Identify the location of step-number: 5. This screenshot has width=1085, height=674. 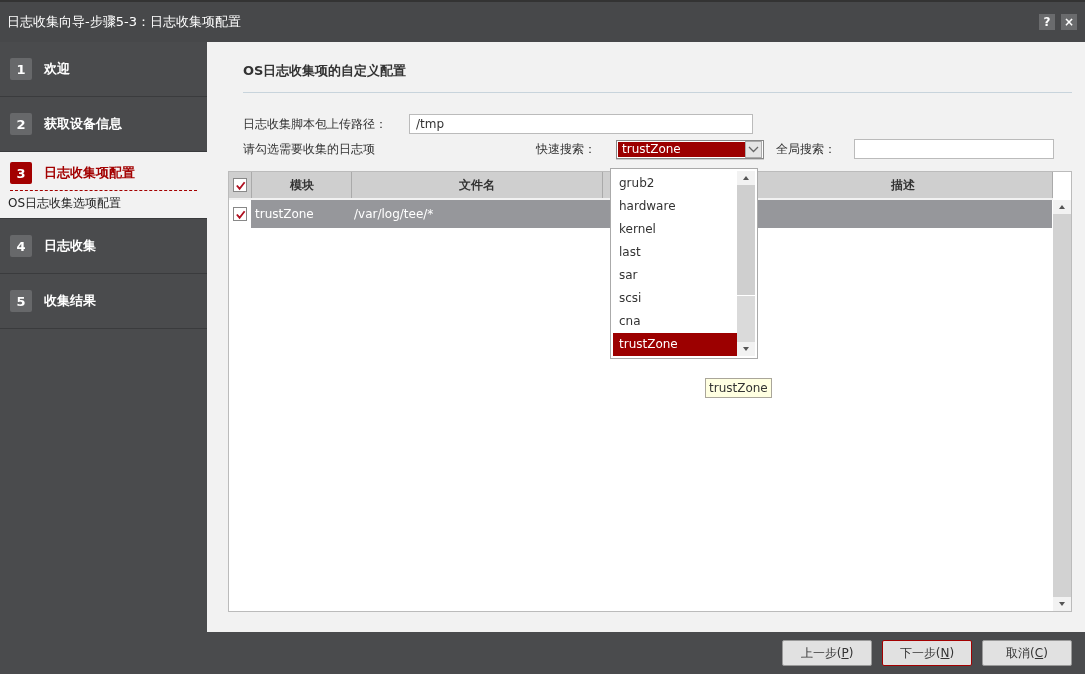
(21, 301).